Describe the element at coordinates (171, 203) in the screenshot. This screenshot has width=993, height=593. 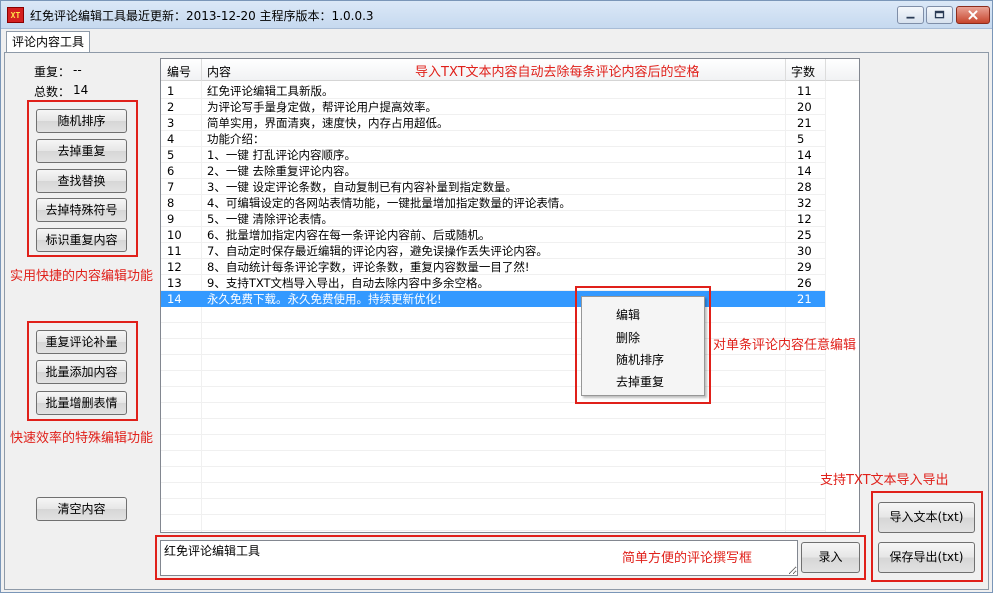
I see `cell-num: 8` at that location.